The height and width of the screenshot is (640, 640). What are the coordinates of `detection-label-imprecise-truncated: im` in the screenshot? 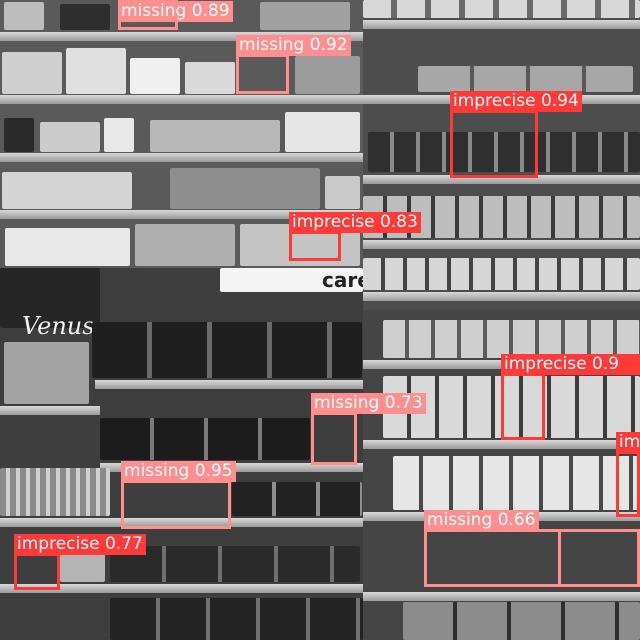 It's located at (628, 442).